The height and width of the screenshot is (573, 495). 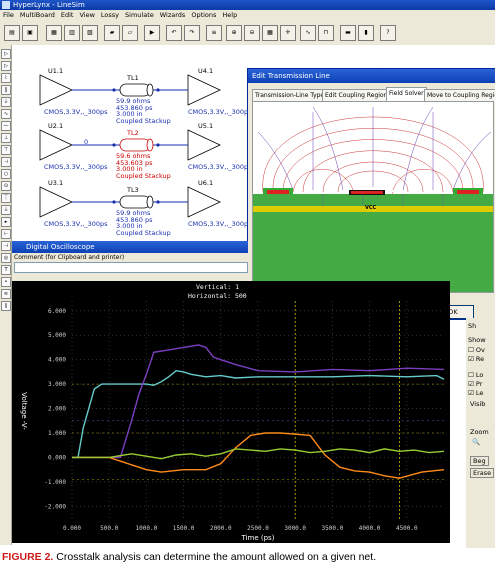 What do you see at coordinates (476, 359) in the screenshot?
I see `side-item-re: ☑ Re` at bounding box center [476, 359].